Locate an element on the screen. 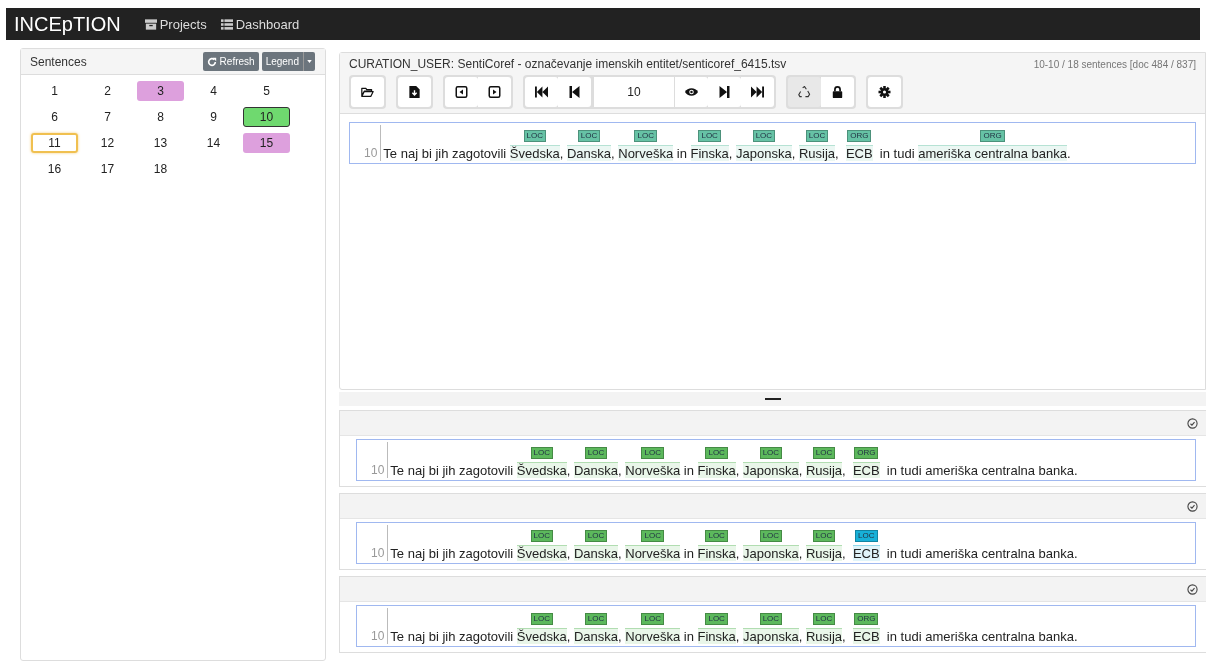  sentence-number: 8 is located at coordinates (160, 117).